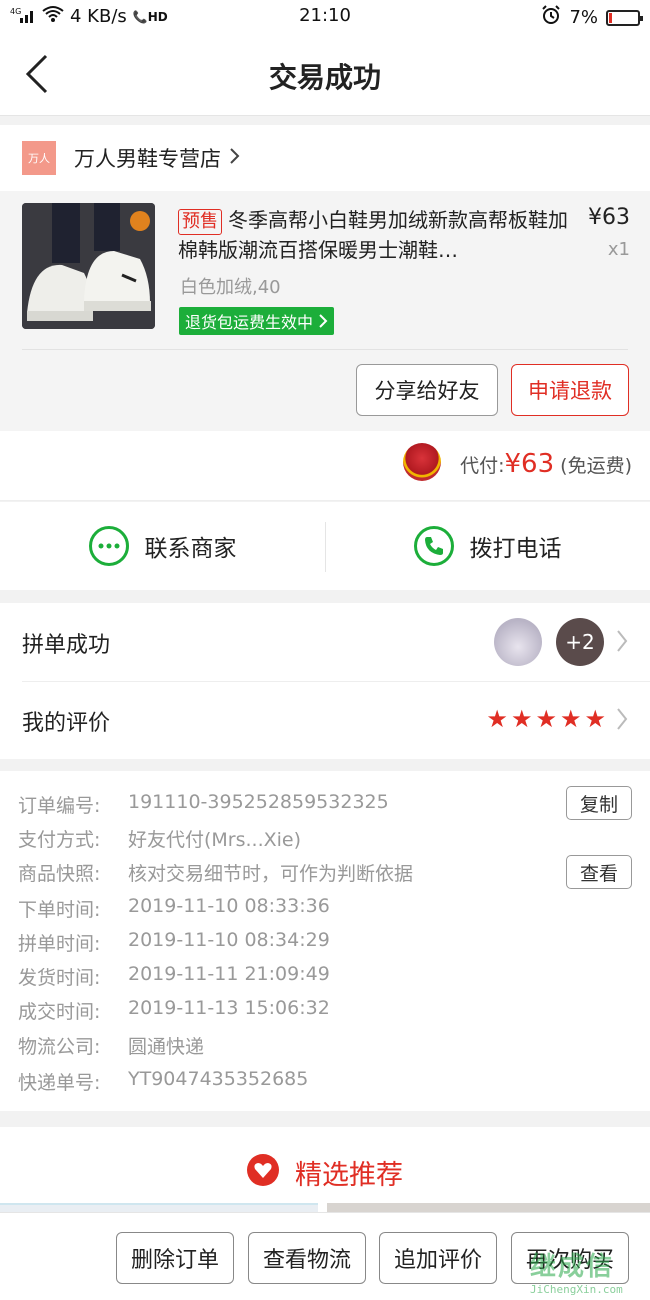  Describe the element at coordinates (325, 17) in the screenshot. I see `status-bar: 4G 4 KB/s 📞HD 21:10 7%` at that location.